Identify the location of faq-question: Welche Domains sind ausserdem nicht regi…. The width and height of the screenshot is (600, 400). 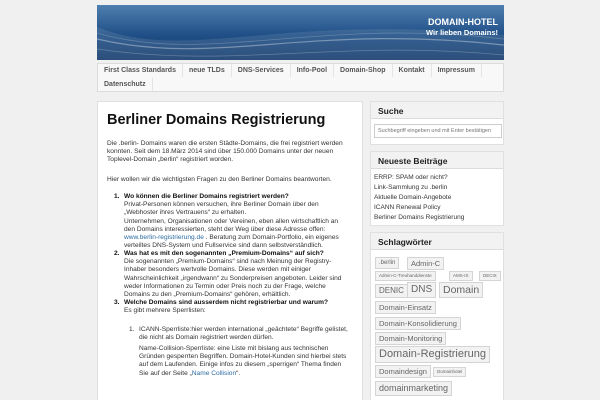
(226, 302).